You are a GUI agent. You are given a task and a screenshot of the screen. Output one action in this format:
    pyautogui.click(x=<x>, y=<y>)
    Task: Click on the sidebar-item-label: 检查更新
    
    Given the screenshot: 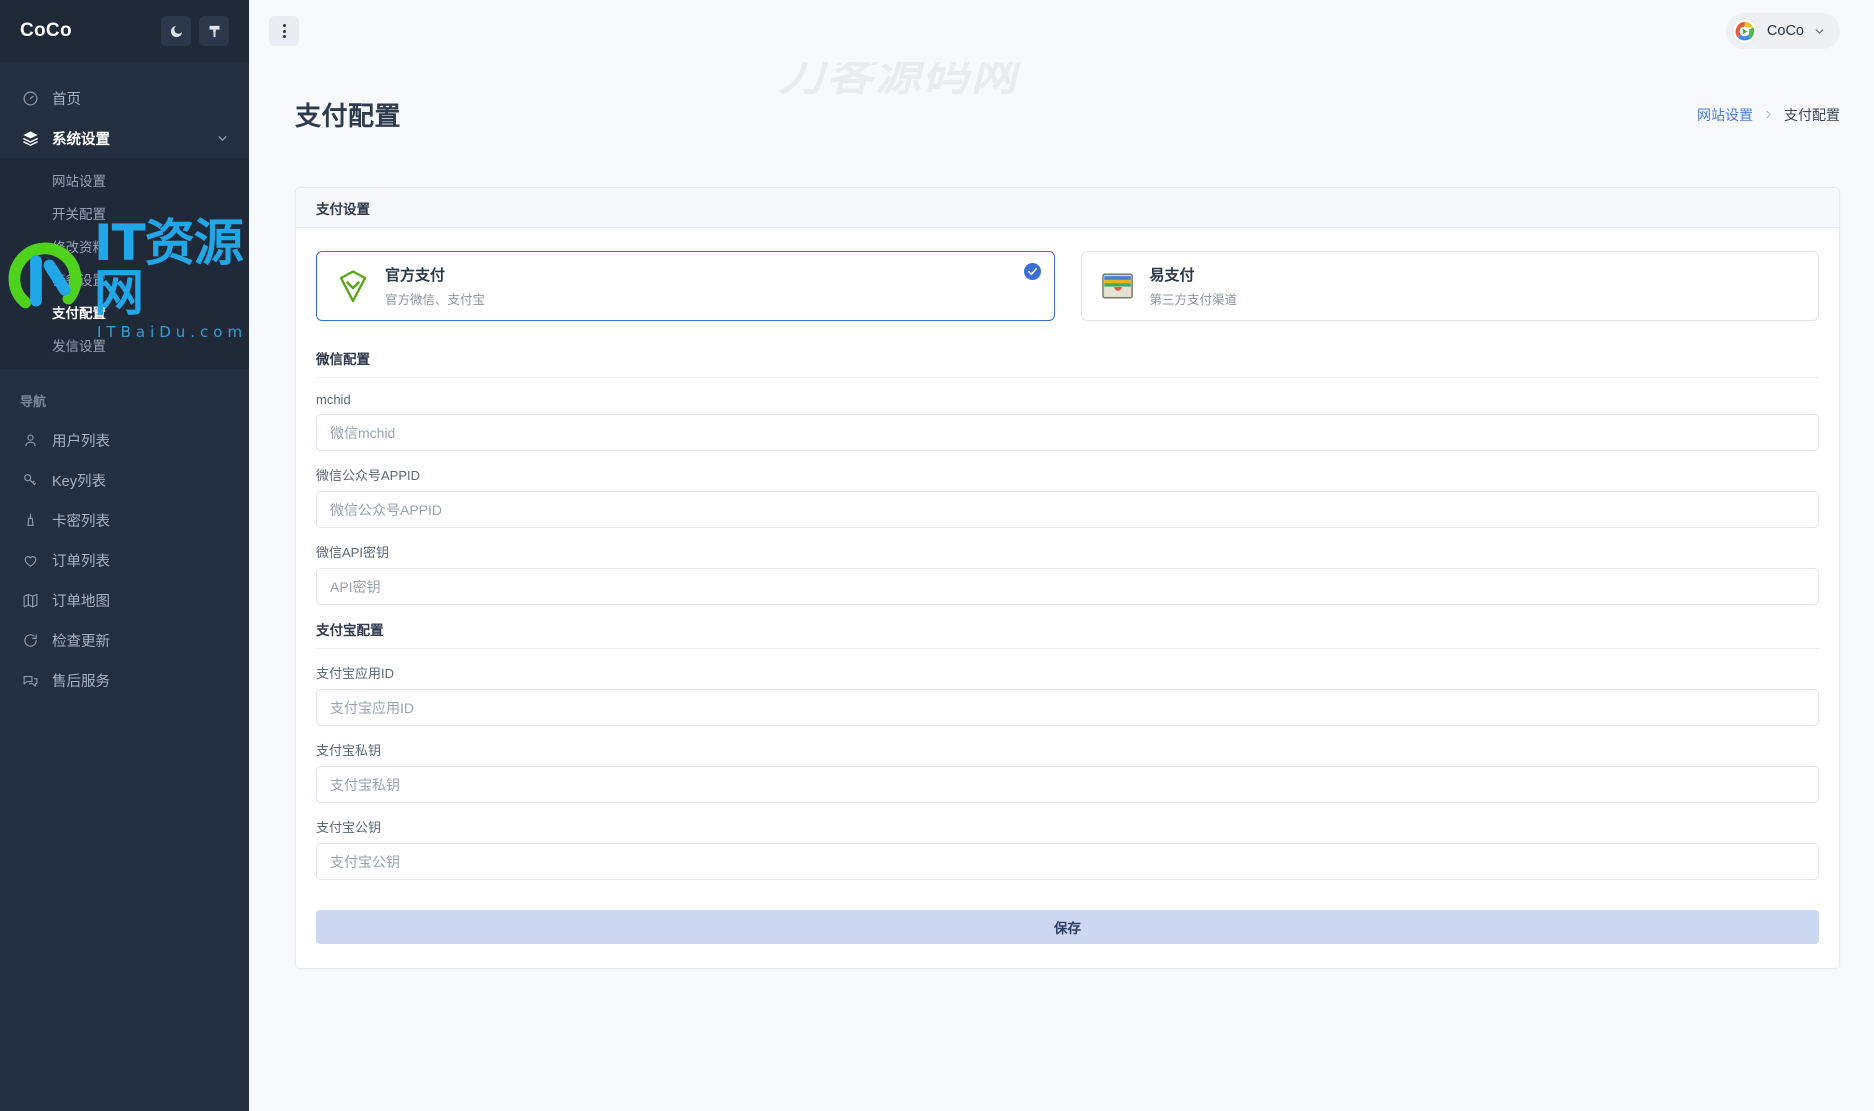 What is the action you would take?
    pyautogui.click(x=81, y=641)
    